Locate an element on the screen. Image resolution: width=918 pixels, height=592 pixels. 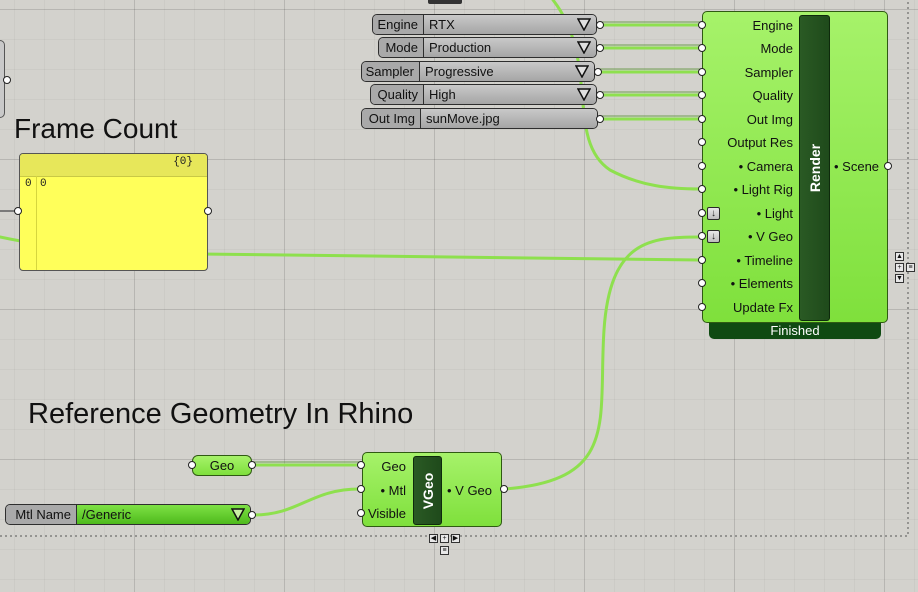
geo-output-grip is located at coordinates (252, 465).